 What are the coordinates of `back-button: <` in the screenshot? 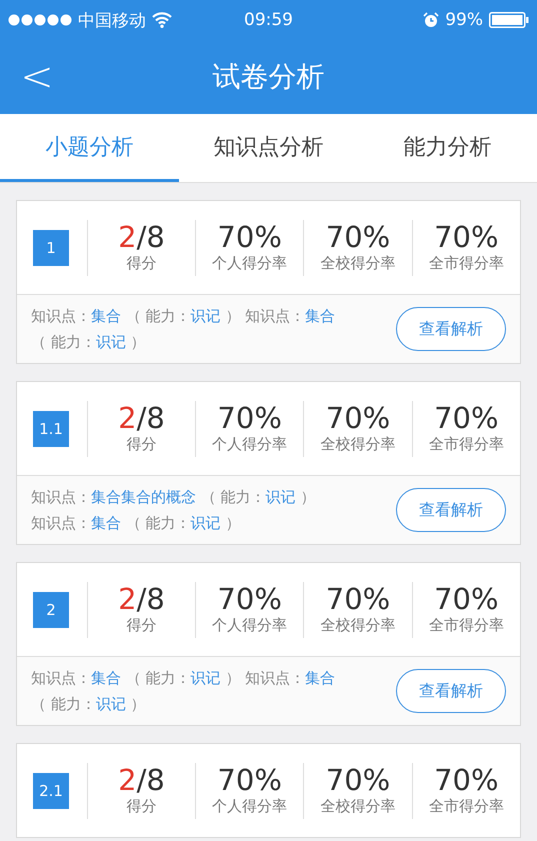 It's located at (30, 77).